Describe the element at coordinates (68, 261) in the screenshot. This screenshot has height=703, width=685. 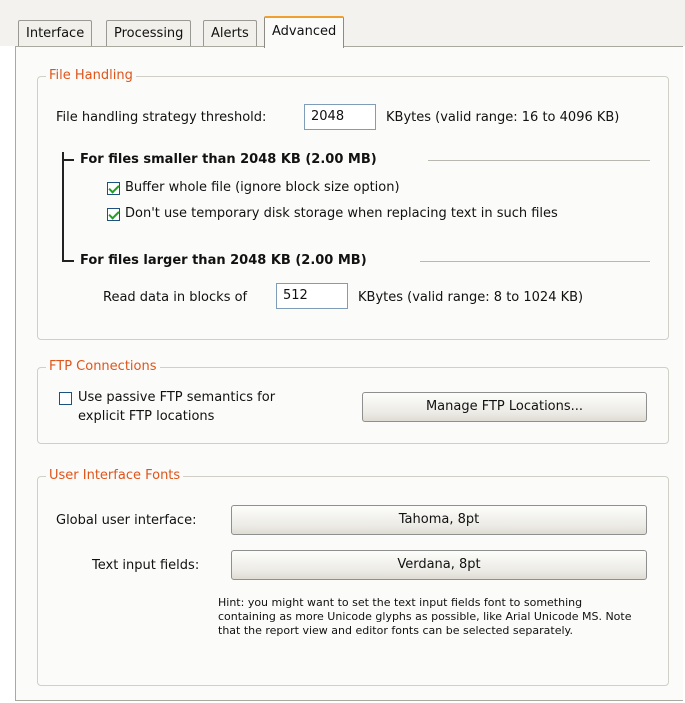
I see `bracket-tick-larger` at that location.